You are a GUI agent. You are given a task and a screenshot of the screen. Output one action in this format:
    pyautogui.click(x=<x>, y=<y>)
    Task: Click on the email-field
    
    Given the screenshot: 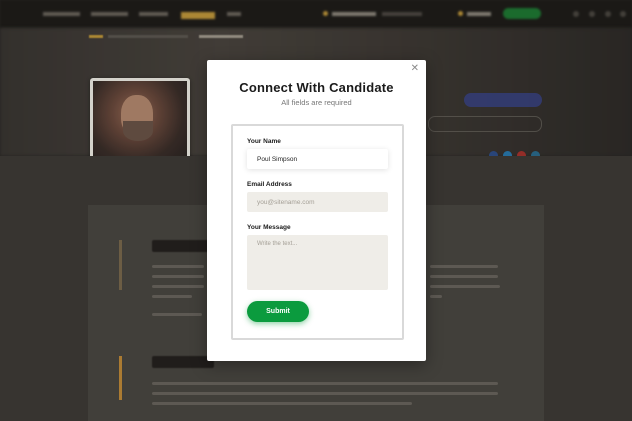 What is the action you would take?
    pyautogui.click(x=317, y=202)
    